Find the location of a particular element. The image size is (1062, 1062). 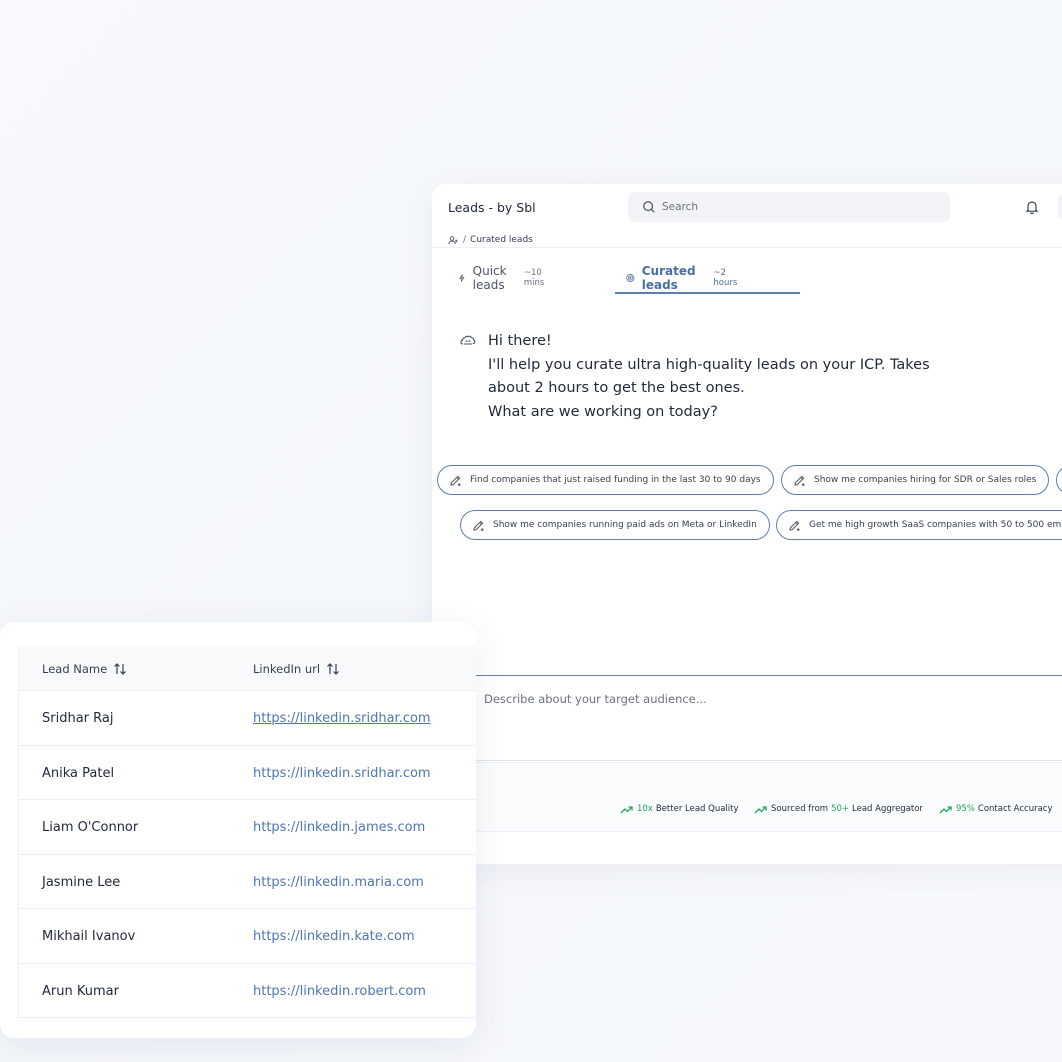

stat-lead-quality: 10x Better Lead Quality is located at coordinates (679, 809).